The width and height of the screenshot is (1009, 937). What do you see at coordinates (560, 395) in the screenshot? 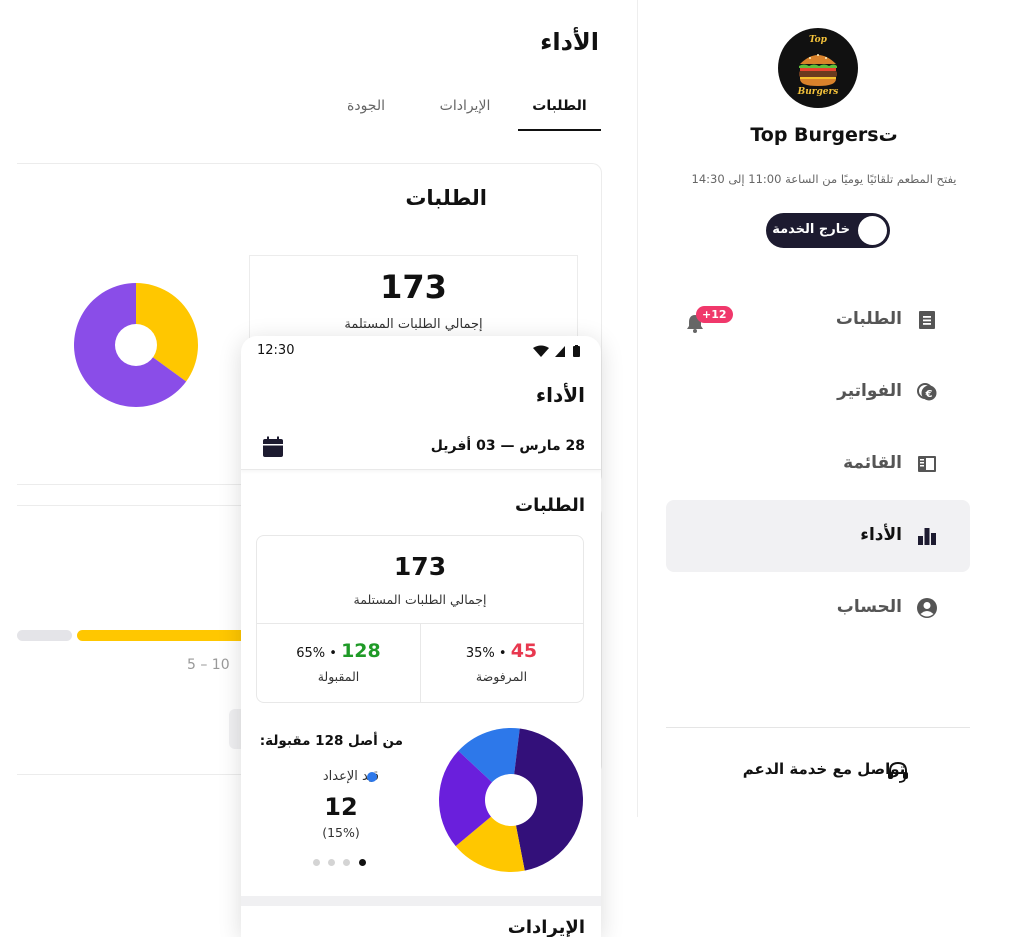
I see `phone-page-title: الأداء` at bounding box center [560, 395].